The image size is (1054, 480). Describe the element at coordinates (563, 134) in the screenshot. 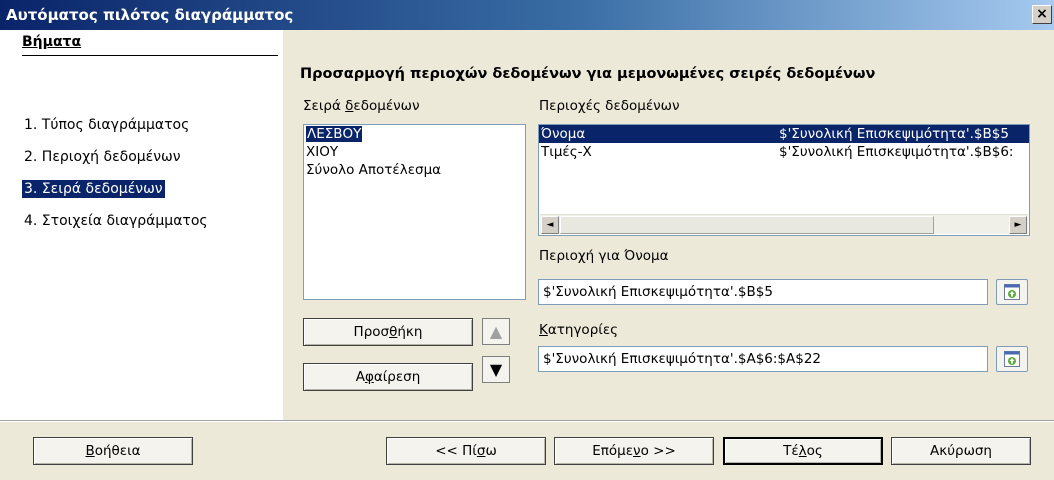

I see `range-role: Όνομα` at that location.